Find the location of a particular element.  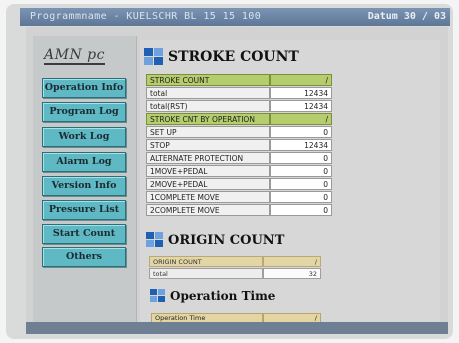

table-row: ALTERNATE PROTECTION 0 is located at coordinates (239, 158).